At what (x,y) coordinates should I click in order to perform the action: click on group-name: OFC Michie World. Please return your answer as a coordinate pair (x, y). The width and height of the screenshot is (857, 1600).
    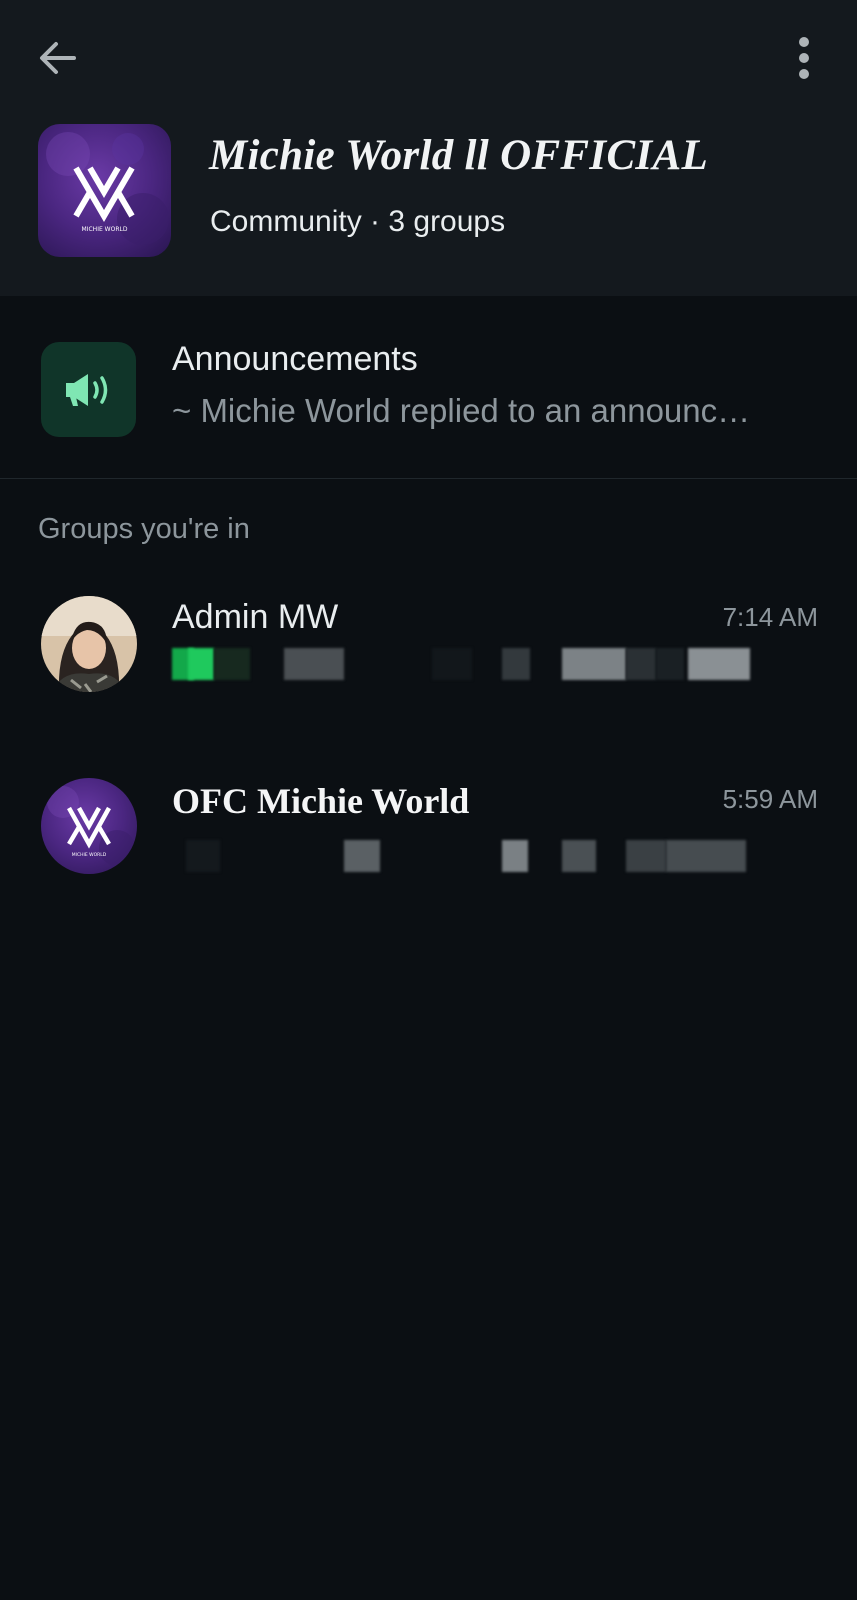
    Looking at the image, I should click on (321, 801).